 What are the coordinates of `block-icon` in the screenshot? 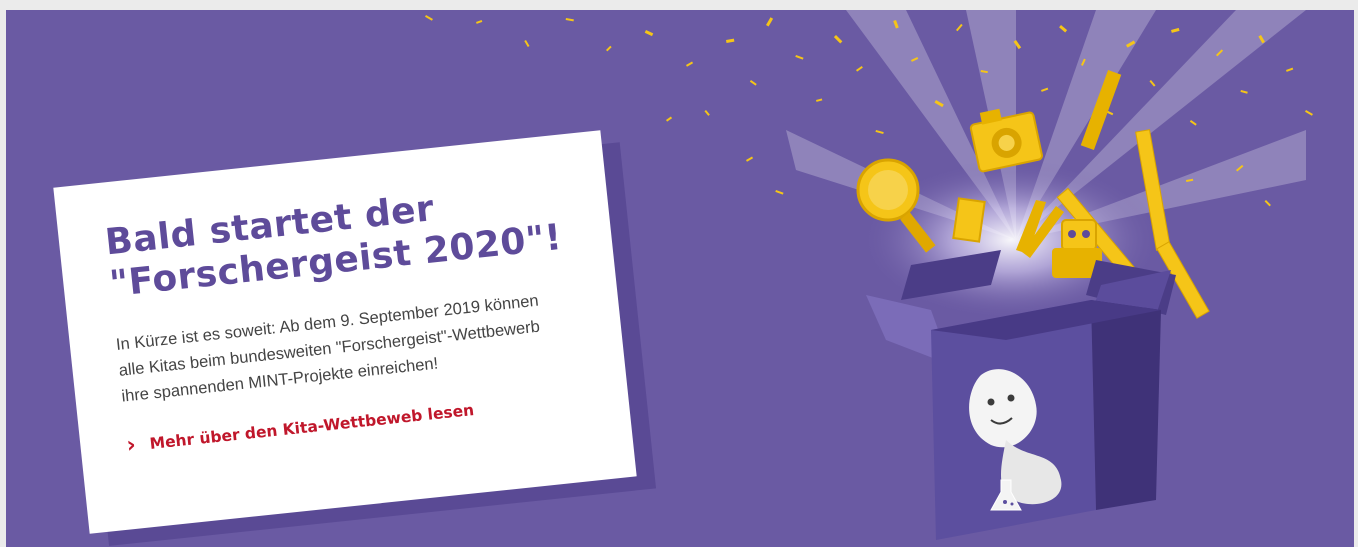 It's located at (969, 220).